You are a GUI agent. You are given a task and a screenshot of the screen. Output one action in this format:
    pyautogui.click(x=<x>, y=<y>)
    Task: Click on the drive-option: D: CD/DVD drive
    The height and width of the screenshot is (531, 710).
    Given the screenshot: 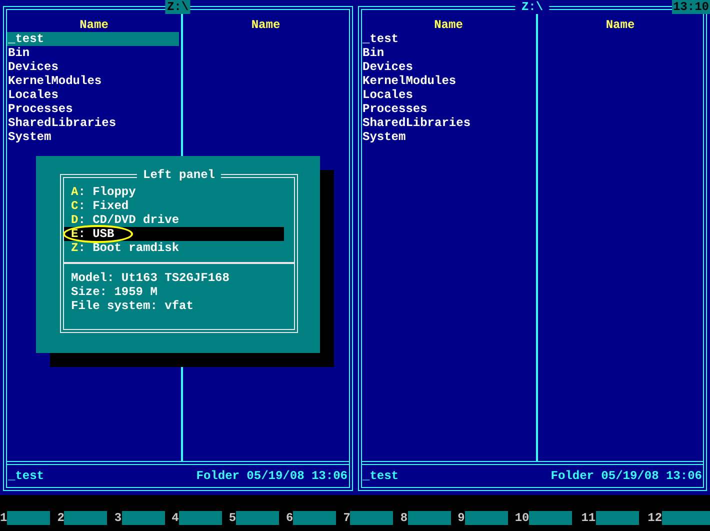 What is the action you would take?
    pyautogui.click(x=174, y=220)
    